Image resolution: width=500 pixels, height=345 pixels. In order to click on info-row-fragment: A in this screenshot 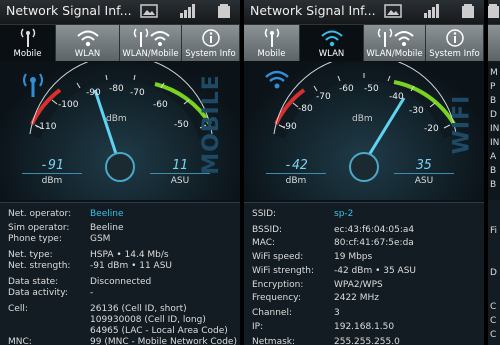, I will do `click(493, 157)`.